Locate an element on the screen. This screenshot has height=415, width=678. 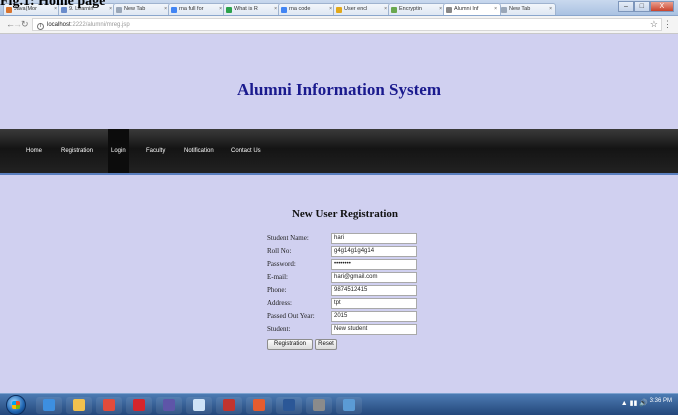
form-row-phone: Phone: 9874512415 is located at coordinates (347, 290).